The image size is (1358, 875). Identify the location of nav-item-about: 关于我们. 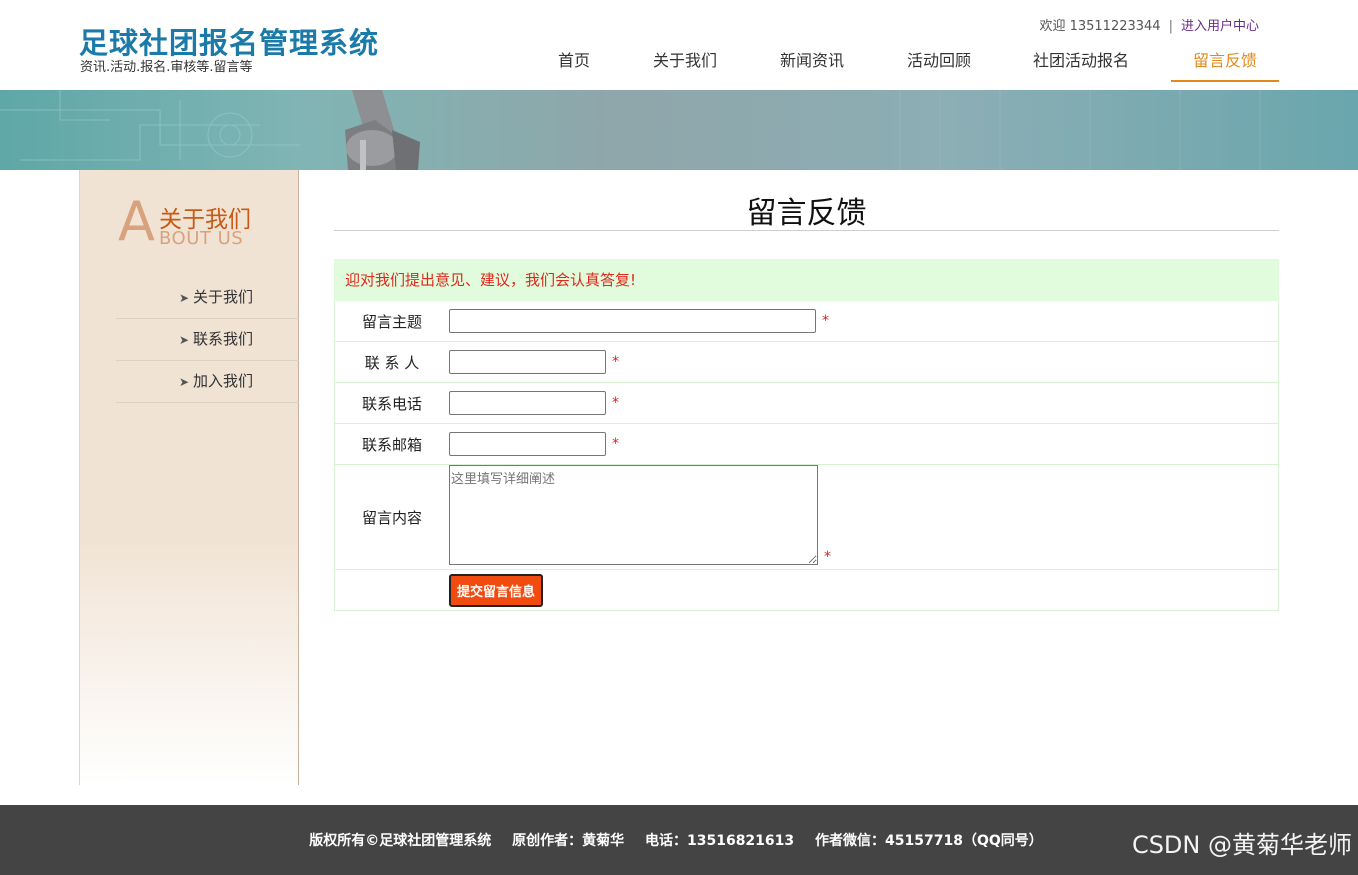
(685, 62).